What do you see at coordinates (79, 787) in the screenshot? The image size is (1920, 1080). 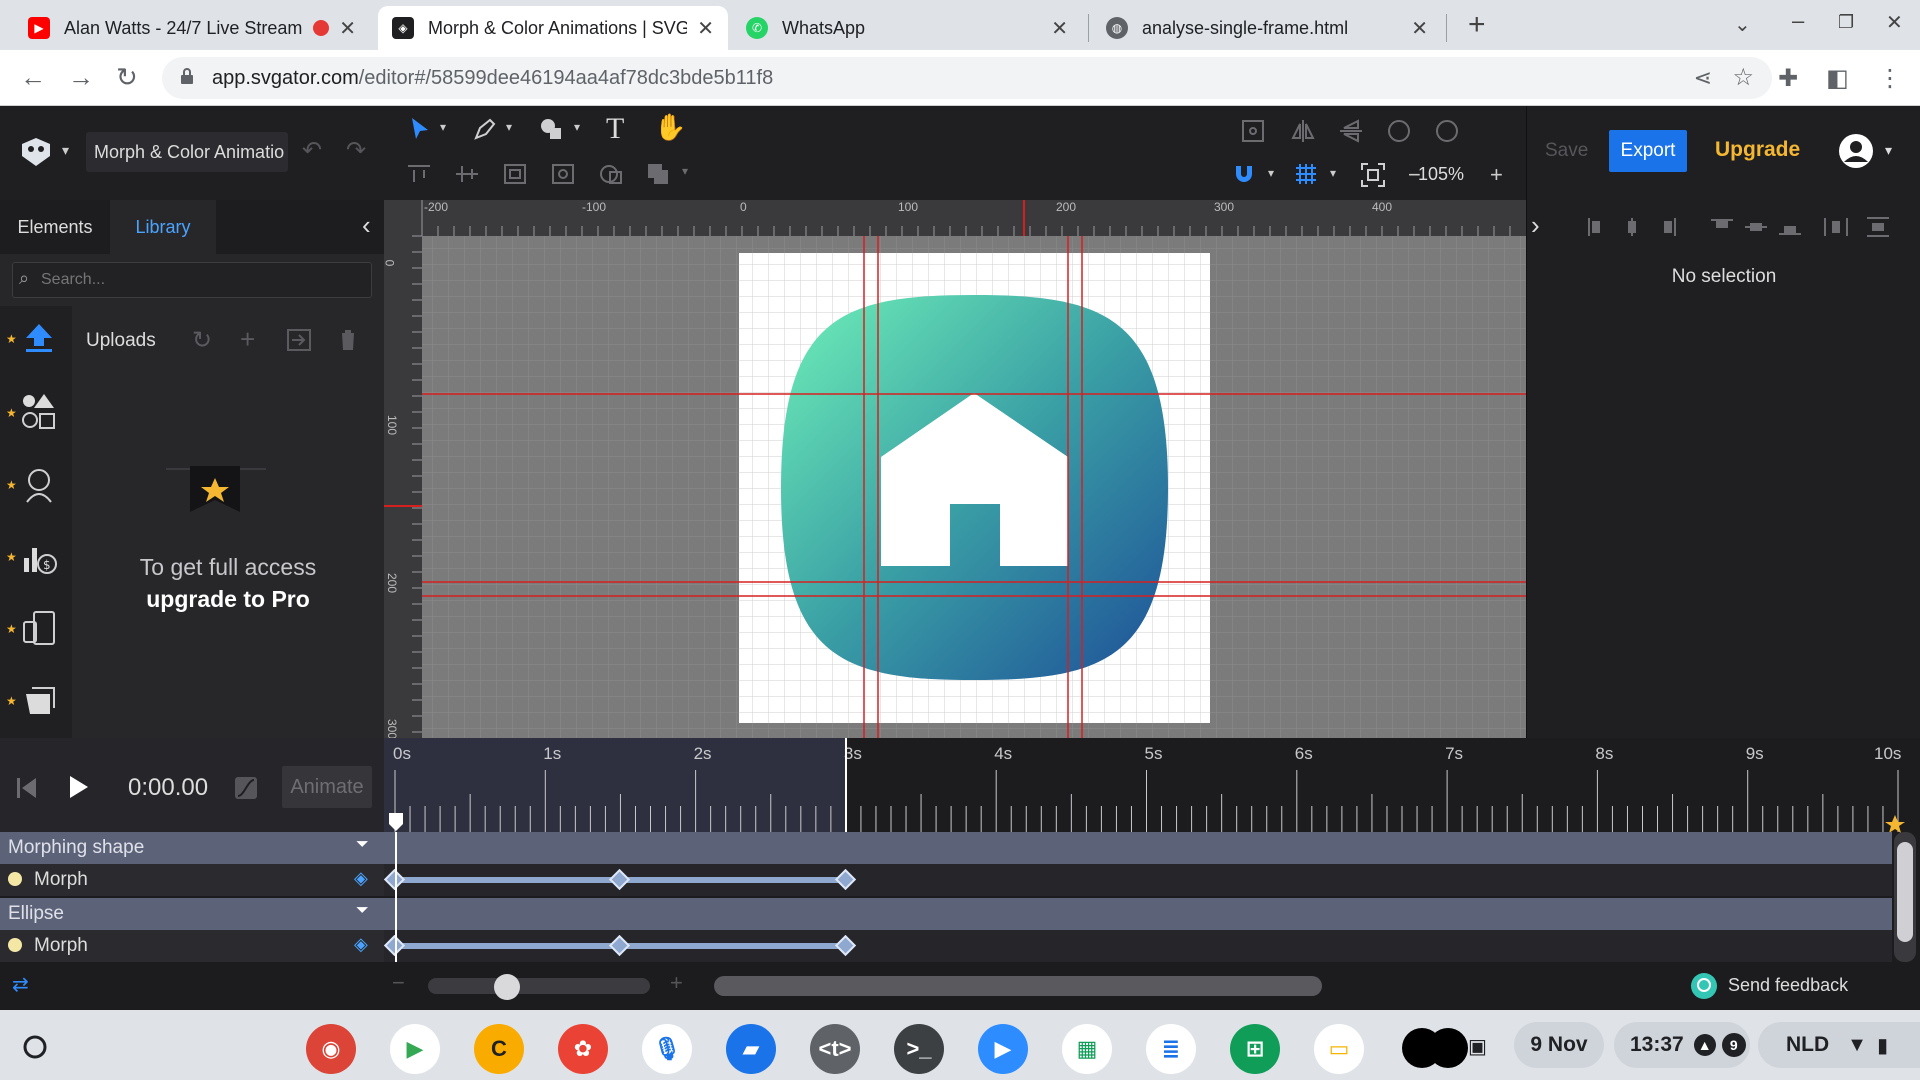 I see `play-icon` at bounding box center [79, 787].